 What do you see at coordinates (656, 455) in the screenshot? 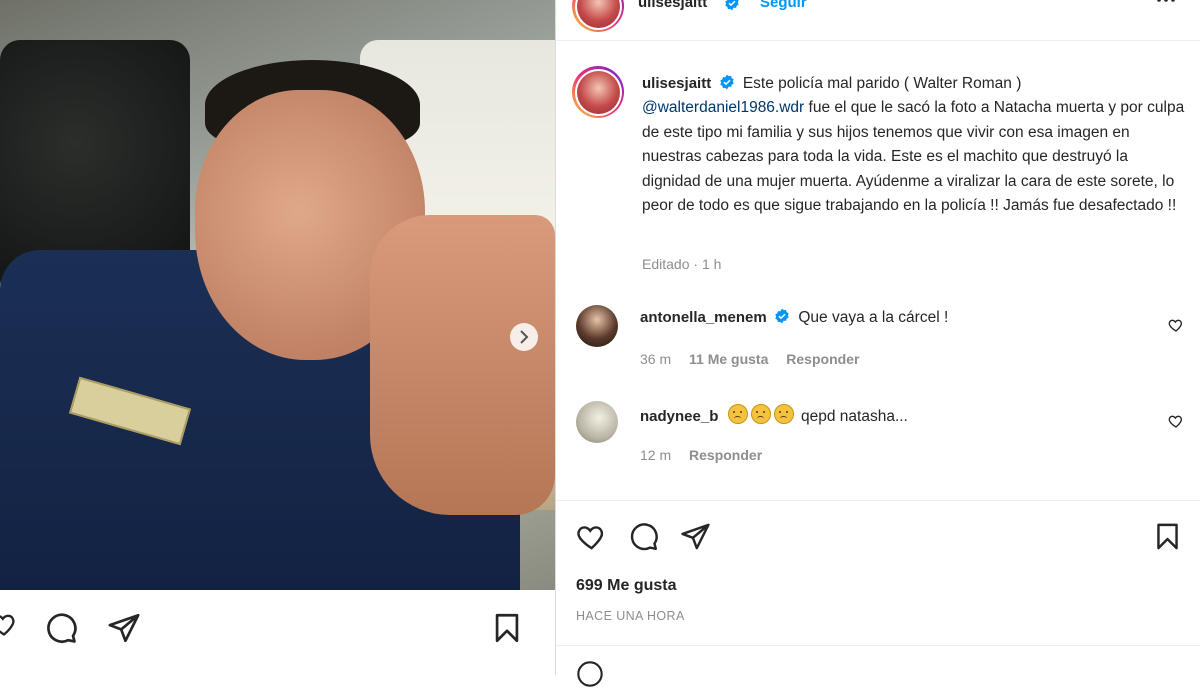
I see `comment-time: 12 m` at bounding box center [656, 455].